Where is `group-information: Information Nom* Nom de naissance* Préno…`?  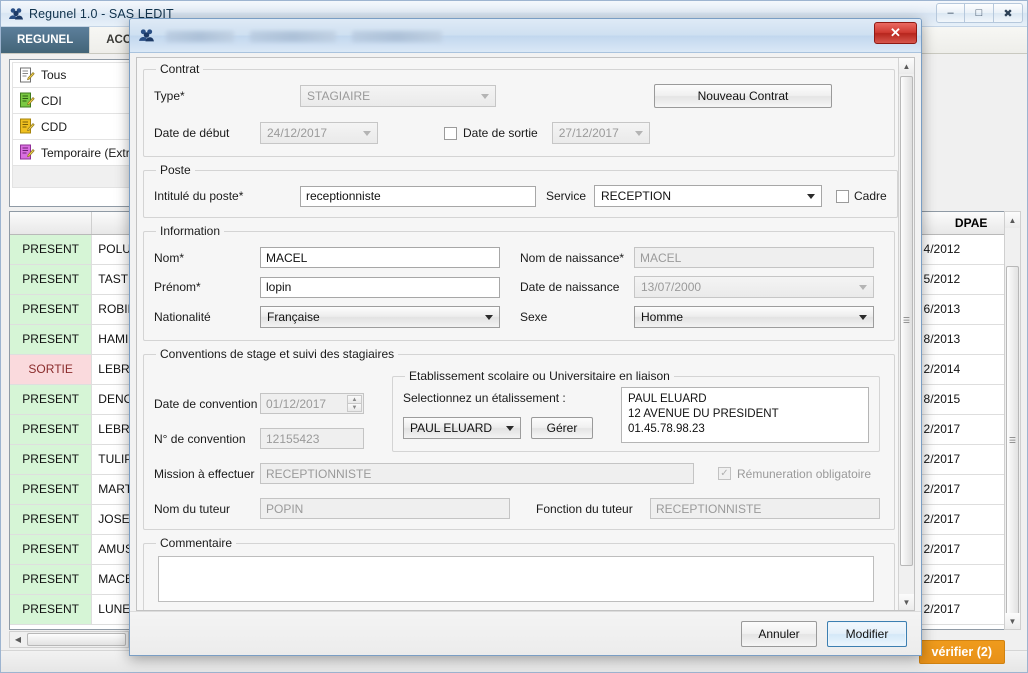
group-information: Information Nom* Nom de naissance* Préno… is located at coordinates (519, 282).